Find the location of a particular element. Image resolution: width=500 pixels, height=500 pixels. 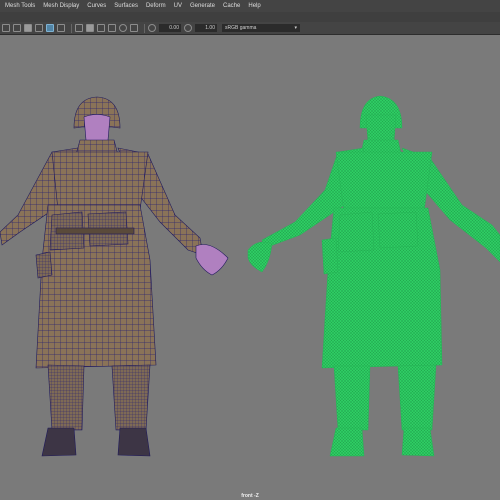

film-gate-icon is located at coordinates (61, 28).